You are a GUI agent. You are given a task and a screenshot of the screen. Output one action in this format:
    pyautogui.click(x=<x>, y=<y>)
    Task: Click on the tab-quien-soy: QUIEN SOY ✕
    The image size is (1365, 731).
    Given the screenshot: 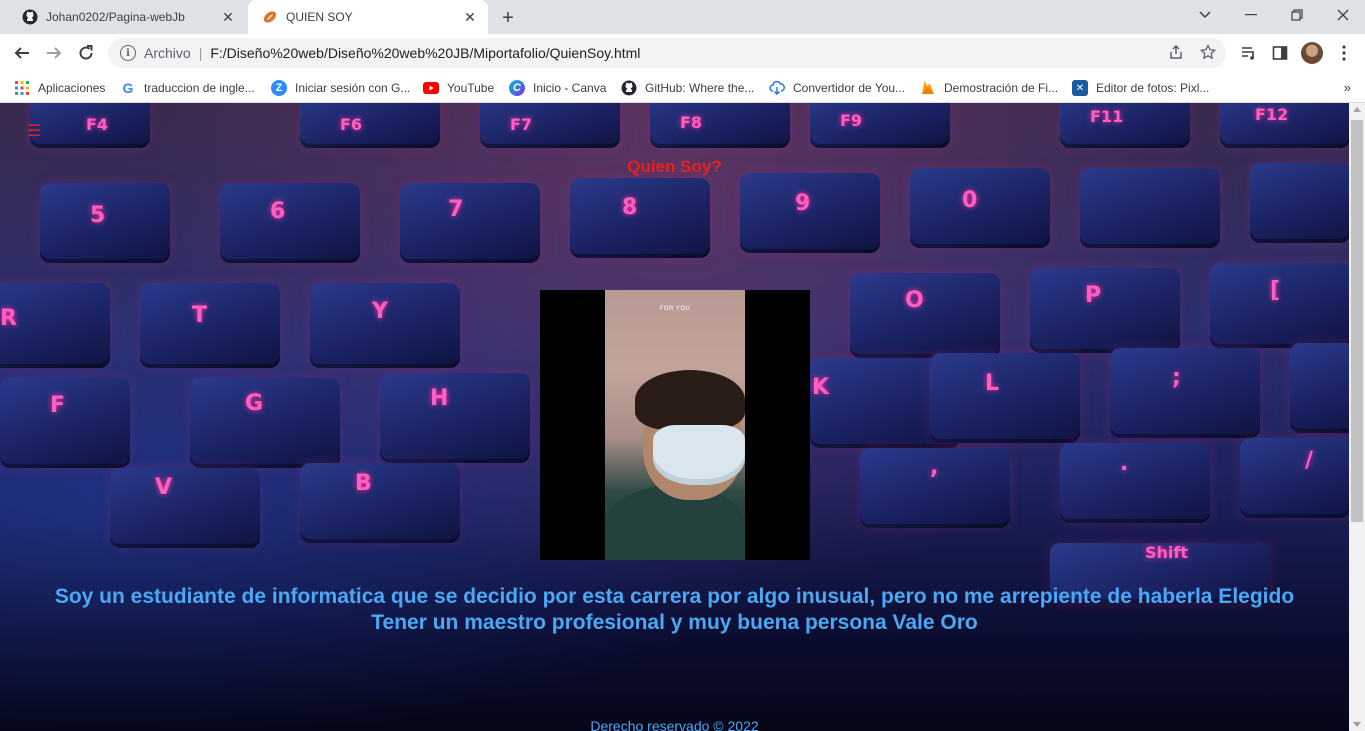 What is the action you would take?
    pyautogui.click(x=368, y=17)
    